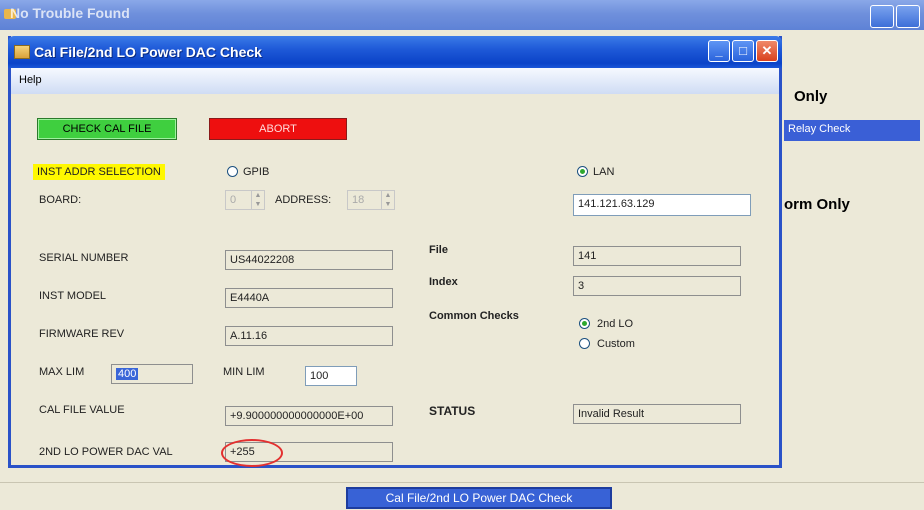  I want to click on cal-file-value-field: +9.900000000000000E+00, so click(309, 416).